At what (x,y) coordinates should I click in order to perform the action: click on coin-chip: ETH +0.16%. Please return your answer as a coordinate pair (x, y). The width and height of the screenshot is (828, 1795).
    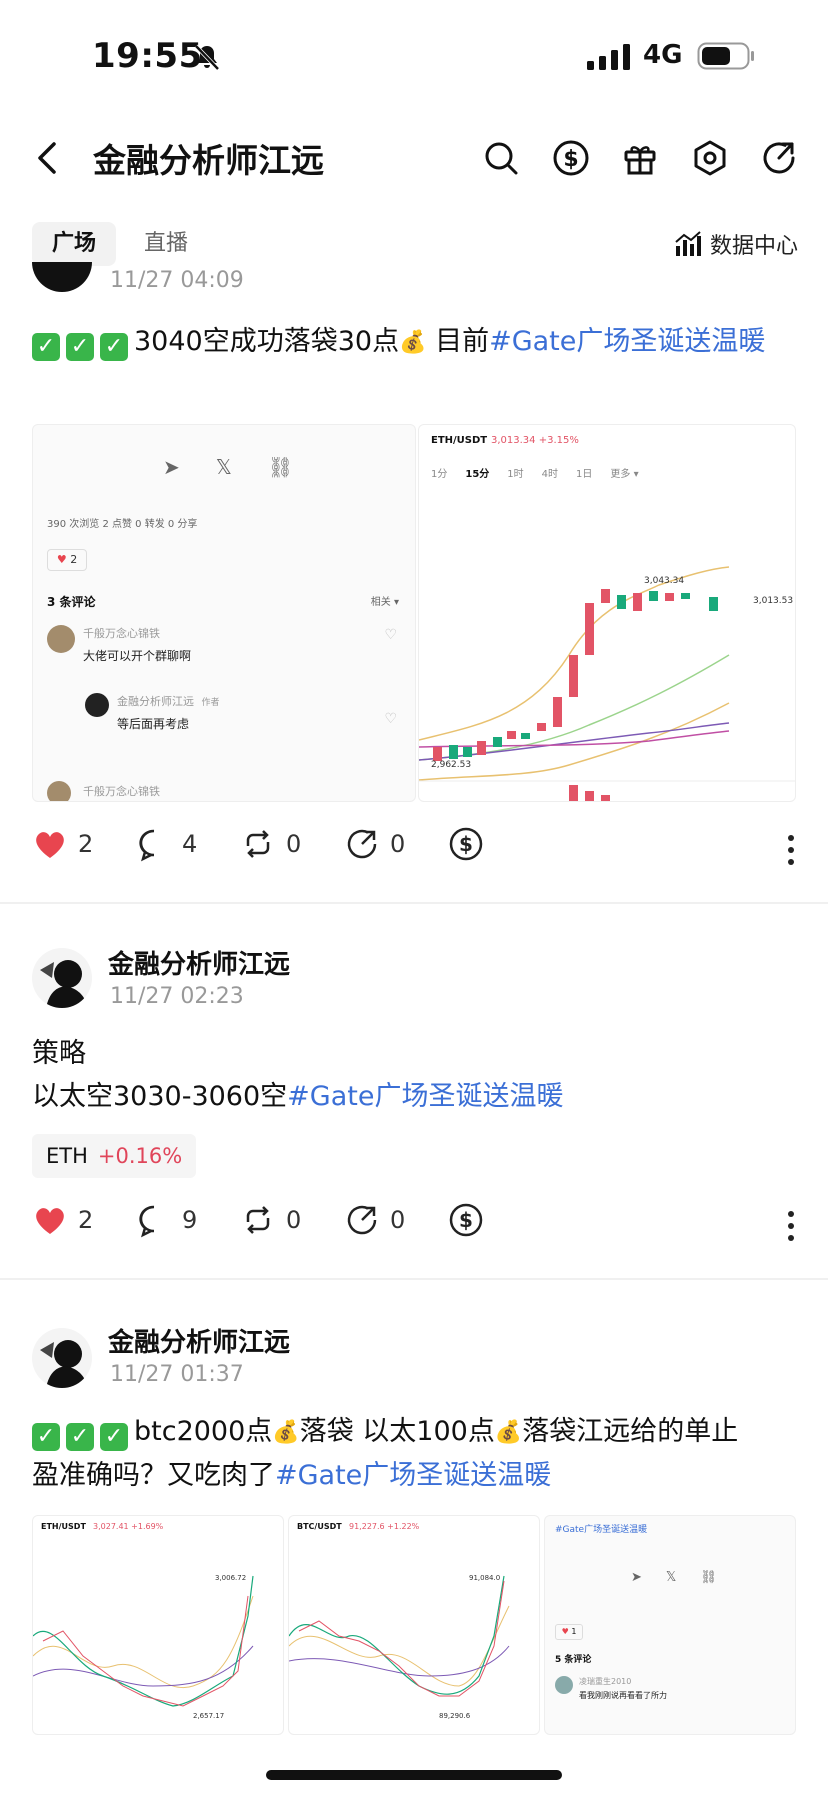
    Looking at the image, I should click on (114, 1156).